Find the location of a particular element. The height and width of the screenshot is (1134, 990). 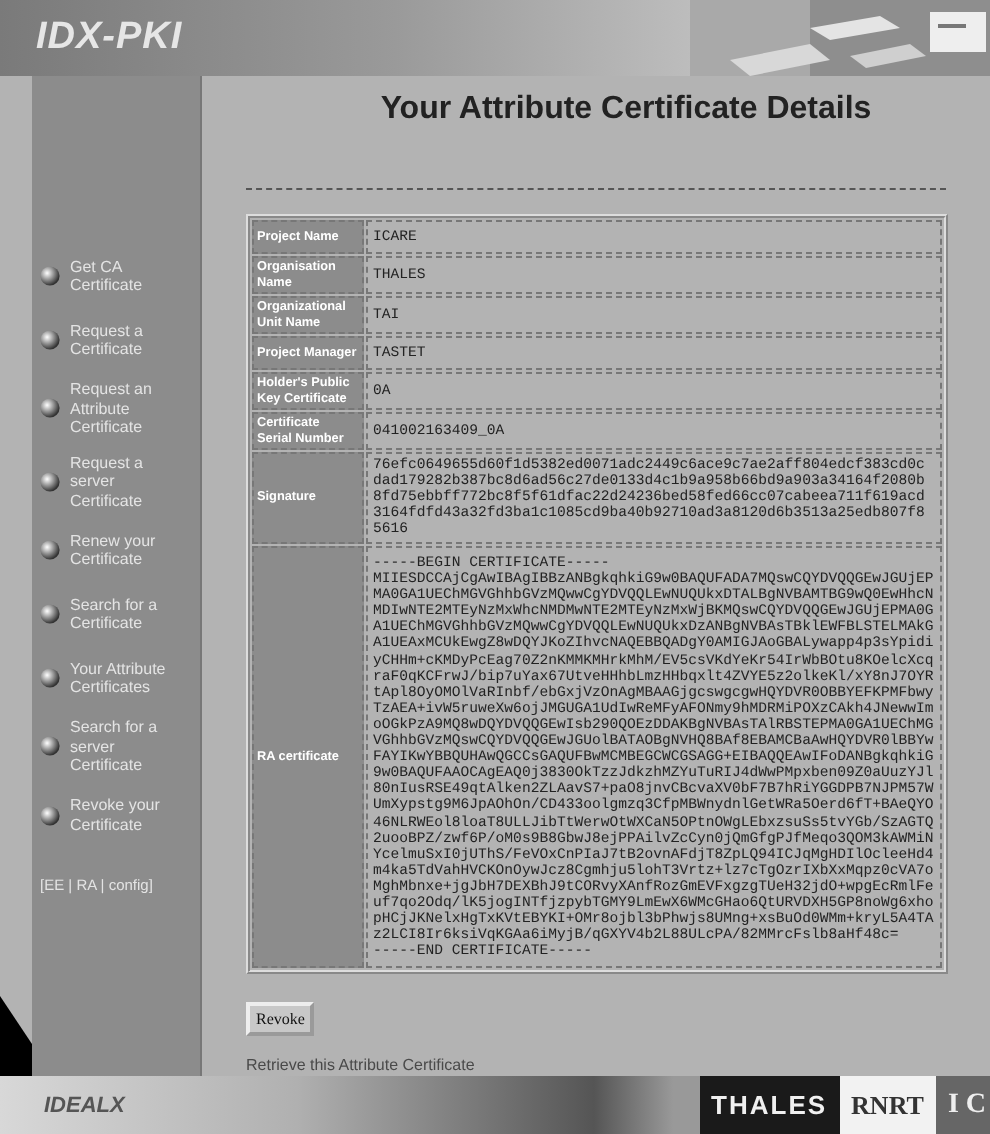

corner-triangle is located at coordinates (16, 1036).